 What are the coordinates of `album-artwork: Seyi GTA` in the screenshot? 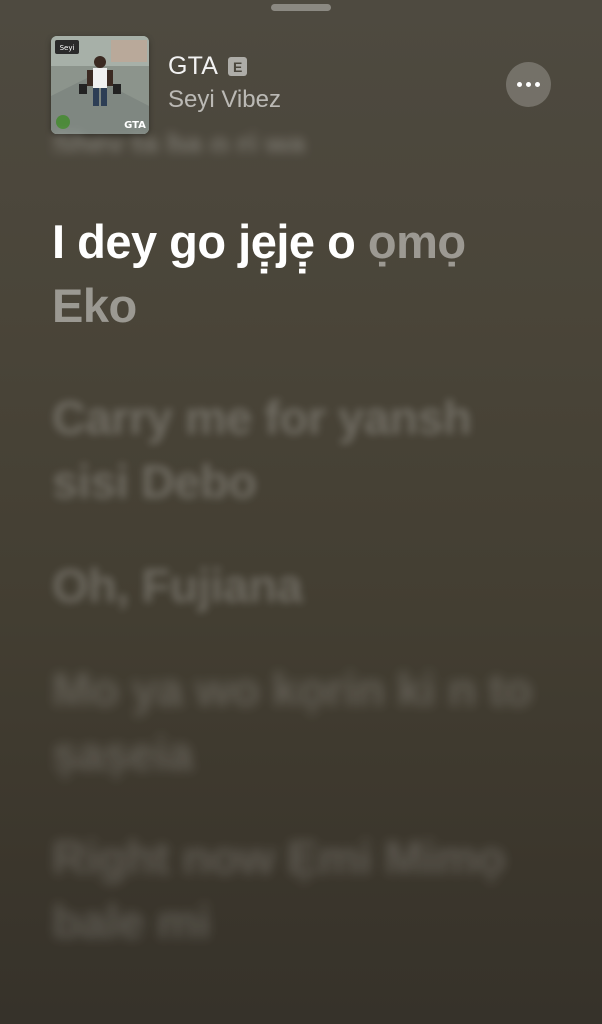 It's located at (100, 85).